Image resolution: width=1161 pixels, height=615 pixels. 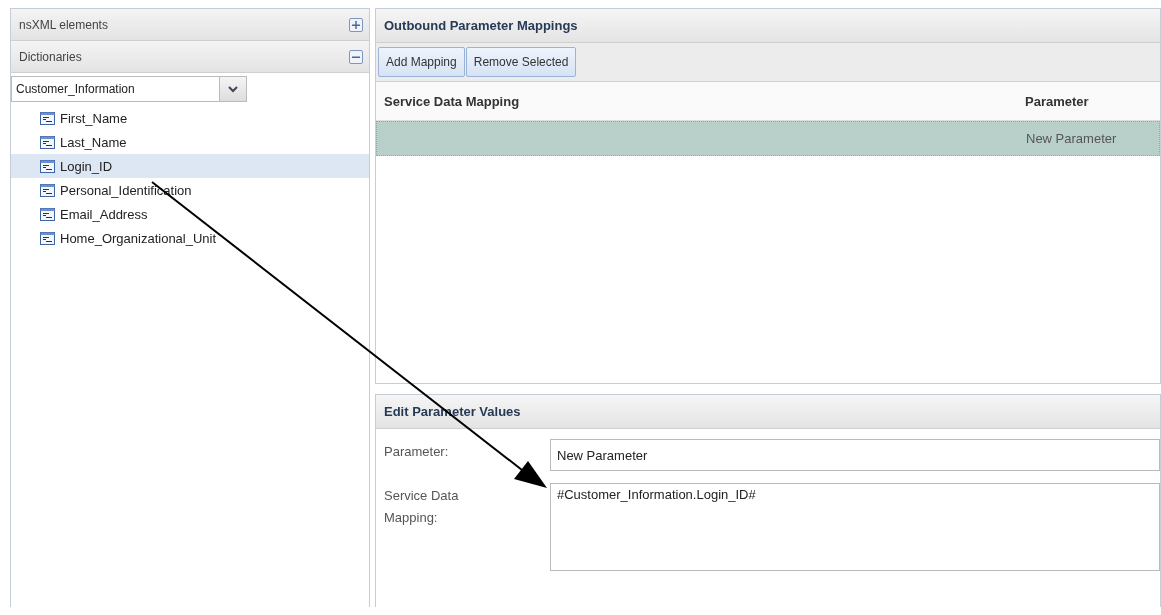 I want to click on collapse-icon, so click(x=356, y=56).